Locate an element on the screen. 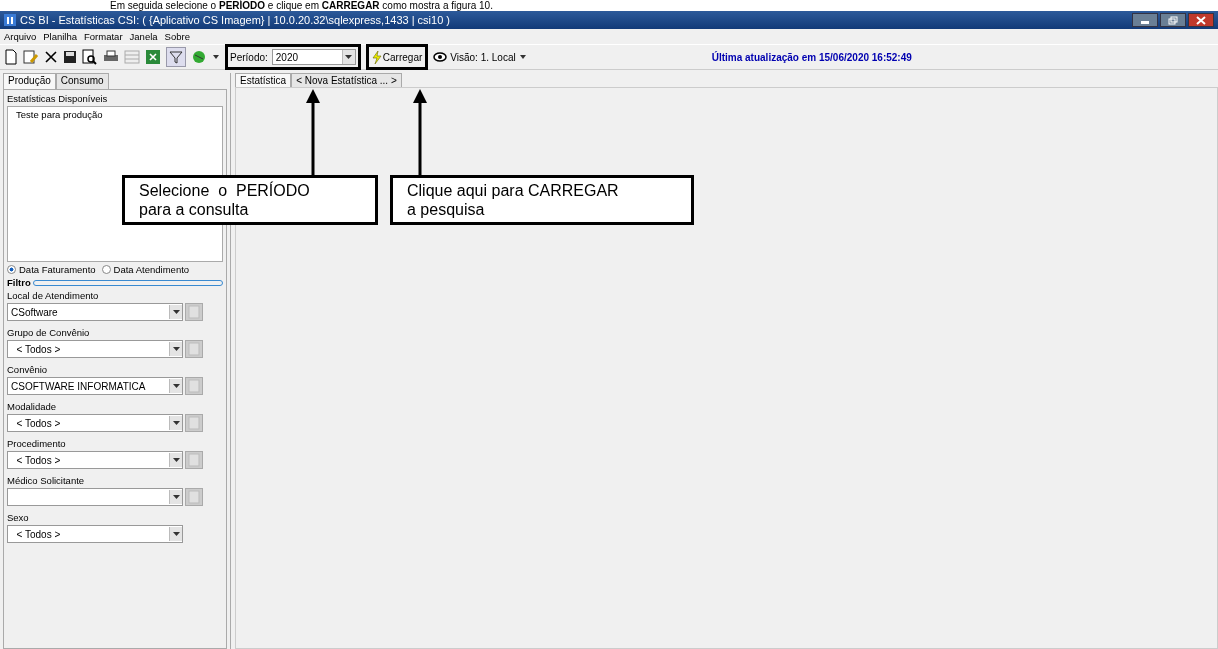  restore-icon is located at coordinates (1173, 20).